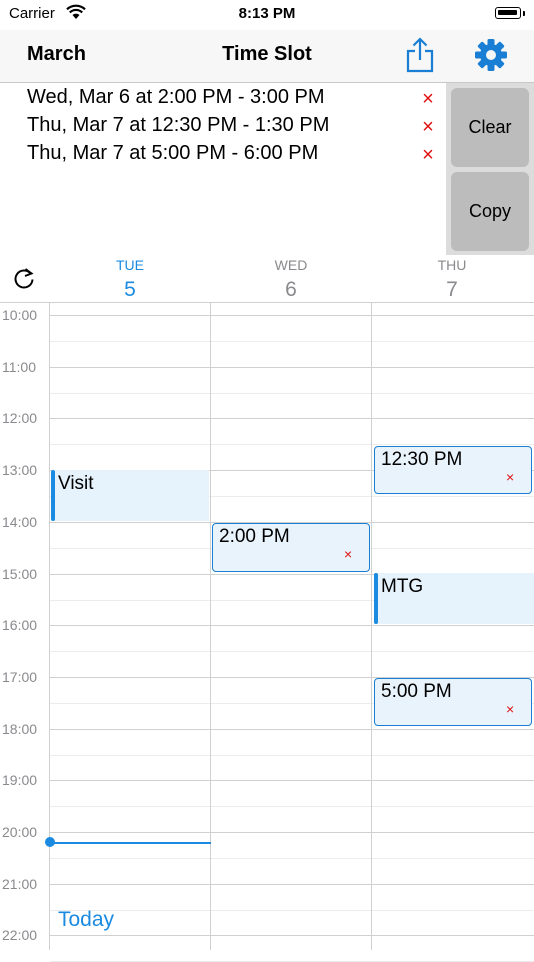 The image size is (534, 962). What do you see at coordinates (267, 54) in the screenshot?
I see `page-title: Time Slot` at bounding box center [267, 54].